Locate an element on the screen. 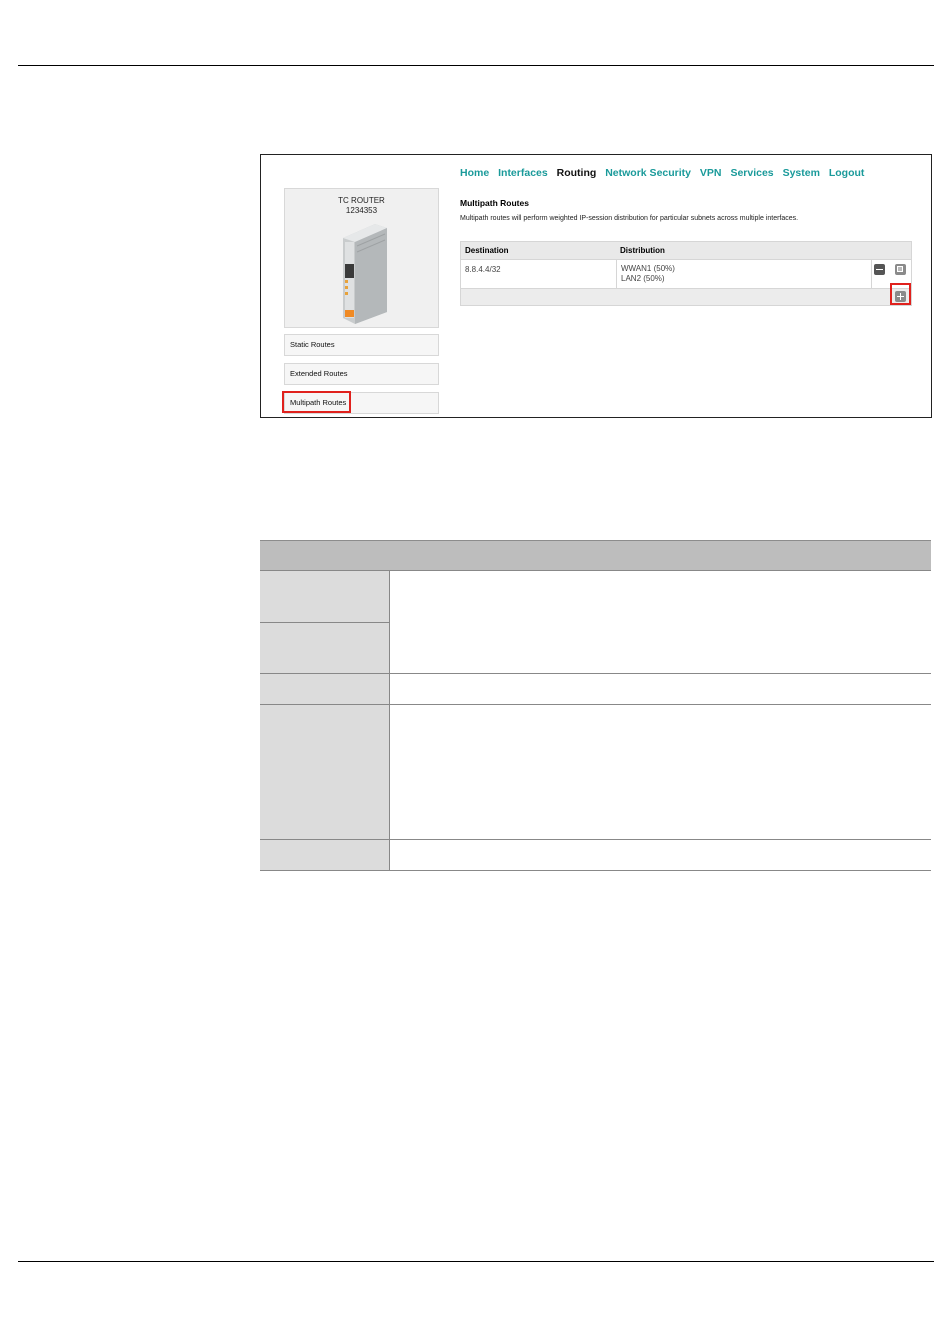 This screenshot has width=950, height=1323. nav-system: System is located at coordinates (801, 173).